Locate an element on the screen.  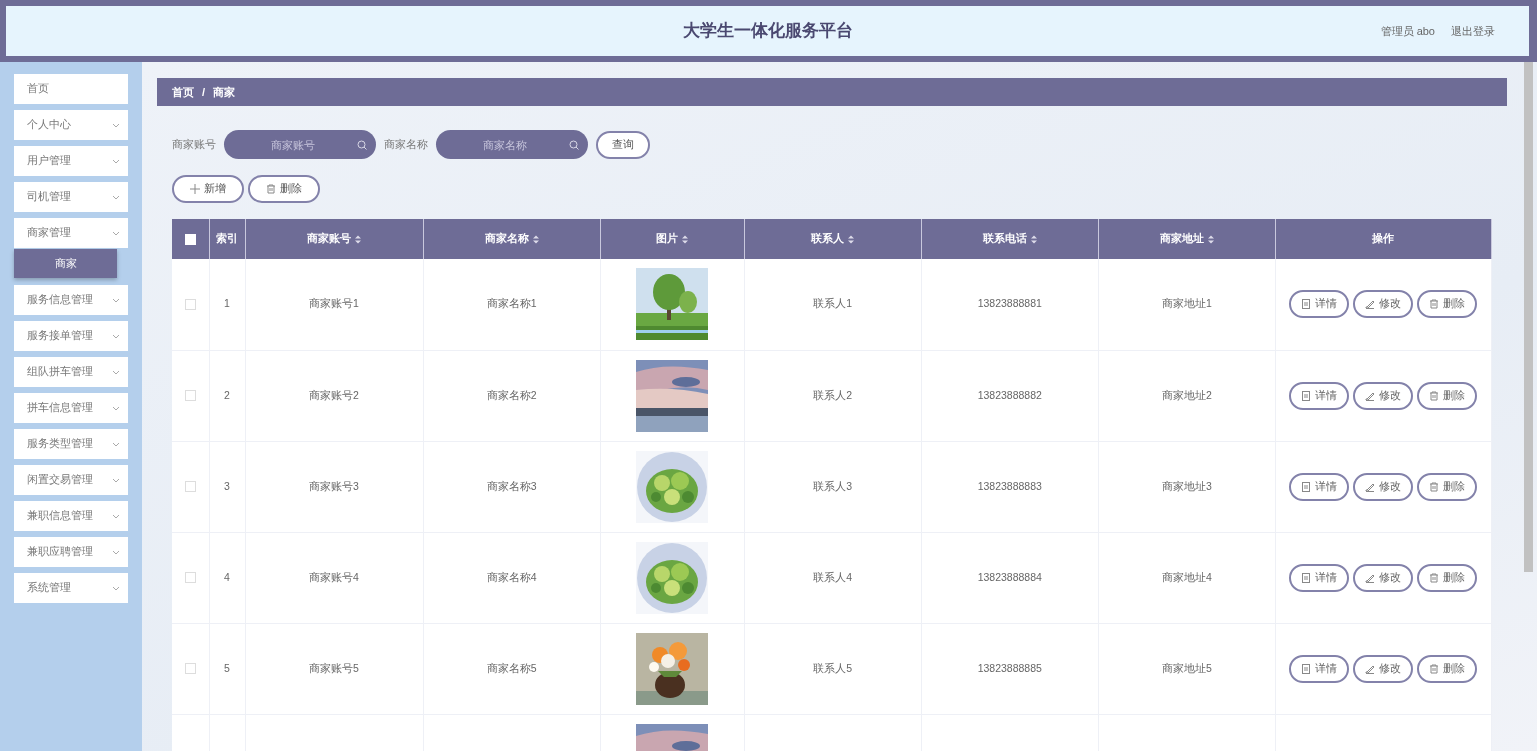
table-cell: 1 is located at coordinates (227, 303).